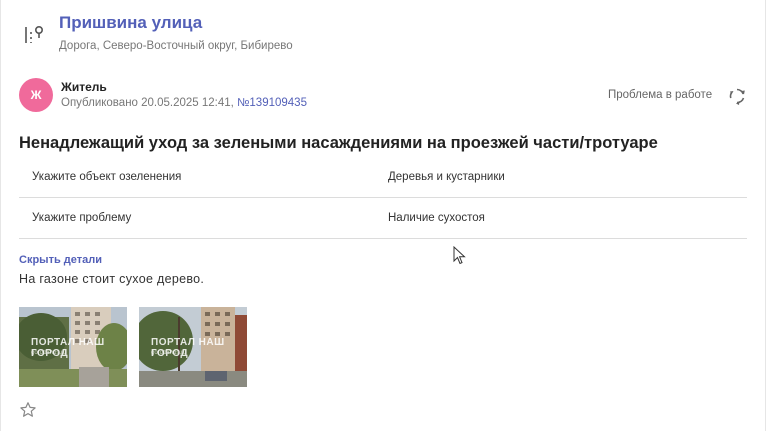 Image resolution: width=768 pixels, height=431 pixels. What do you see at coordinates (73, 347) in the screenshot?
I see `photo-thumbnail-1: ПОРТАЛ НАШ ГОРОД gorod.mos.ru` at bounding box center [73, 347].